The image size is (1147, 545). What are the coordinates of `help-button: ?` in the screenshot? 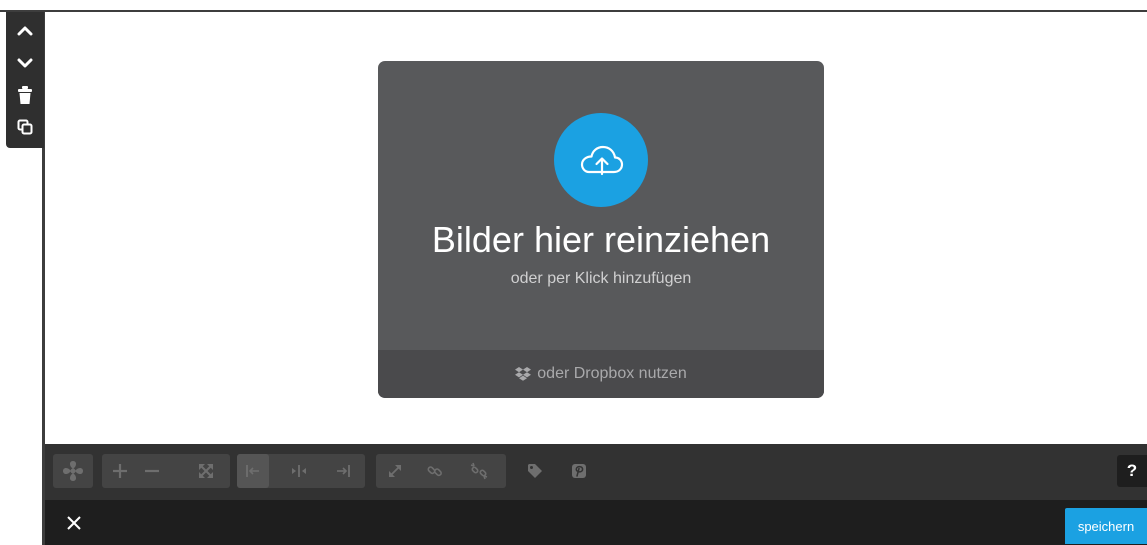 It's located at (1132, 471).